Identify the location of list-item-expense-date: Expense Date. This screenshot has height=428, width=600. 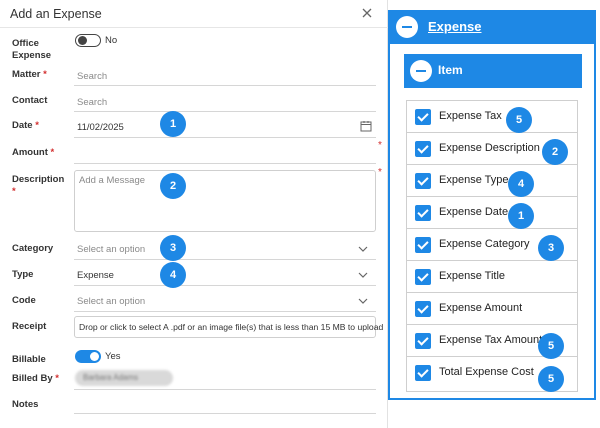
(492, 213).